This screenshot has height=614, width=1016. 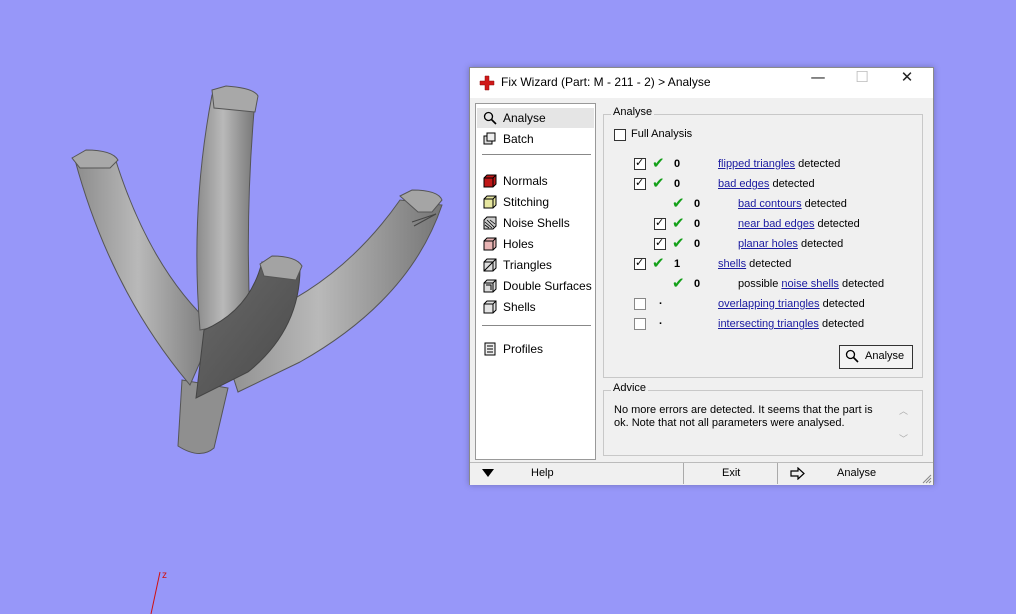 I want to click on shells-cube-icon, so click(x=490, y=307).